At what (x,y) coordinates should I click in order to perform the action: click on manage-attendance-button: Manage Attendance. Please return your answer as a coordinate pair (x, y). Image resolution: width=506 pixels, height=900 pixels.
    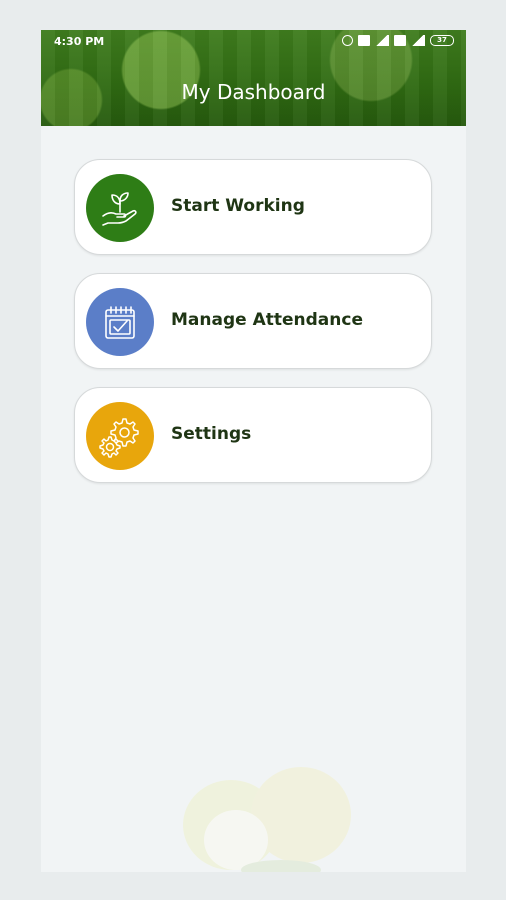
    Looking at the image, I should click on (253, 321).